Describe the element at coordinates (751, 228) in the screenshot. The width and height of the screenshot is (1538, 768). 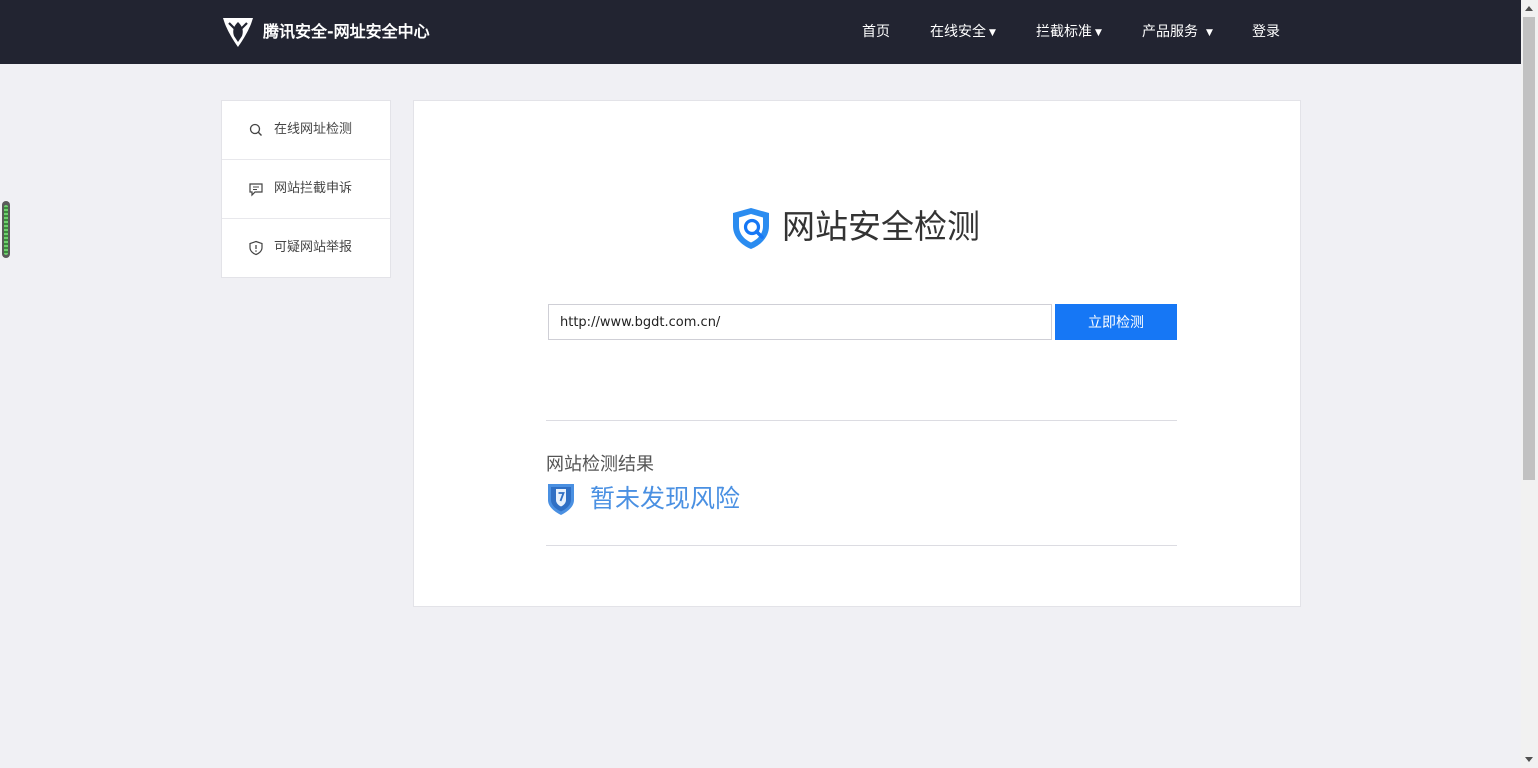
I see `shield-search-icon` at that location.